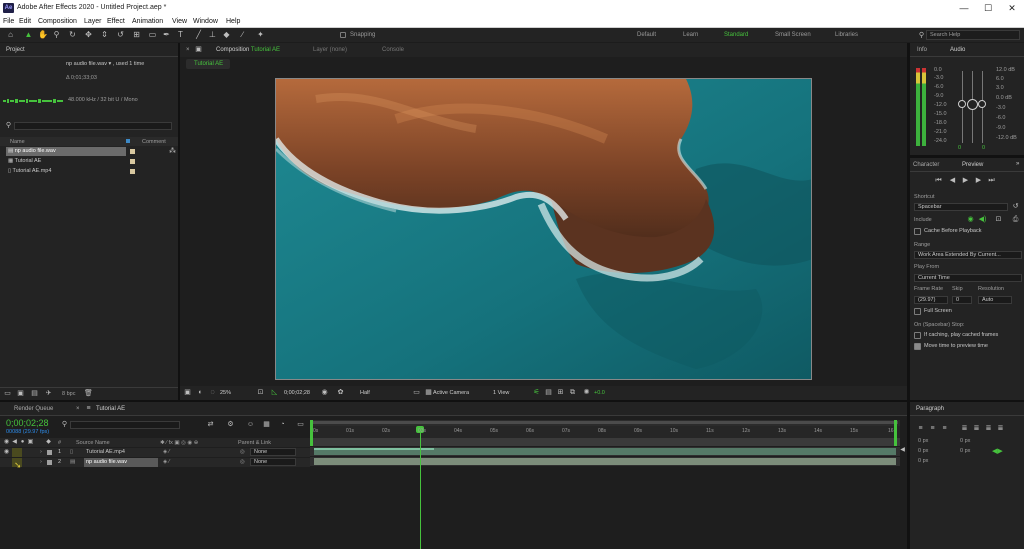  Describe the element at coordinates (93, 126) in the screenshot. I see `project-search-input` at that location.